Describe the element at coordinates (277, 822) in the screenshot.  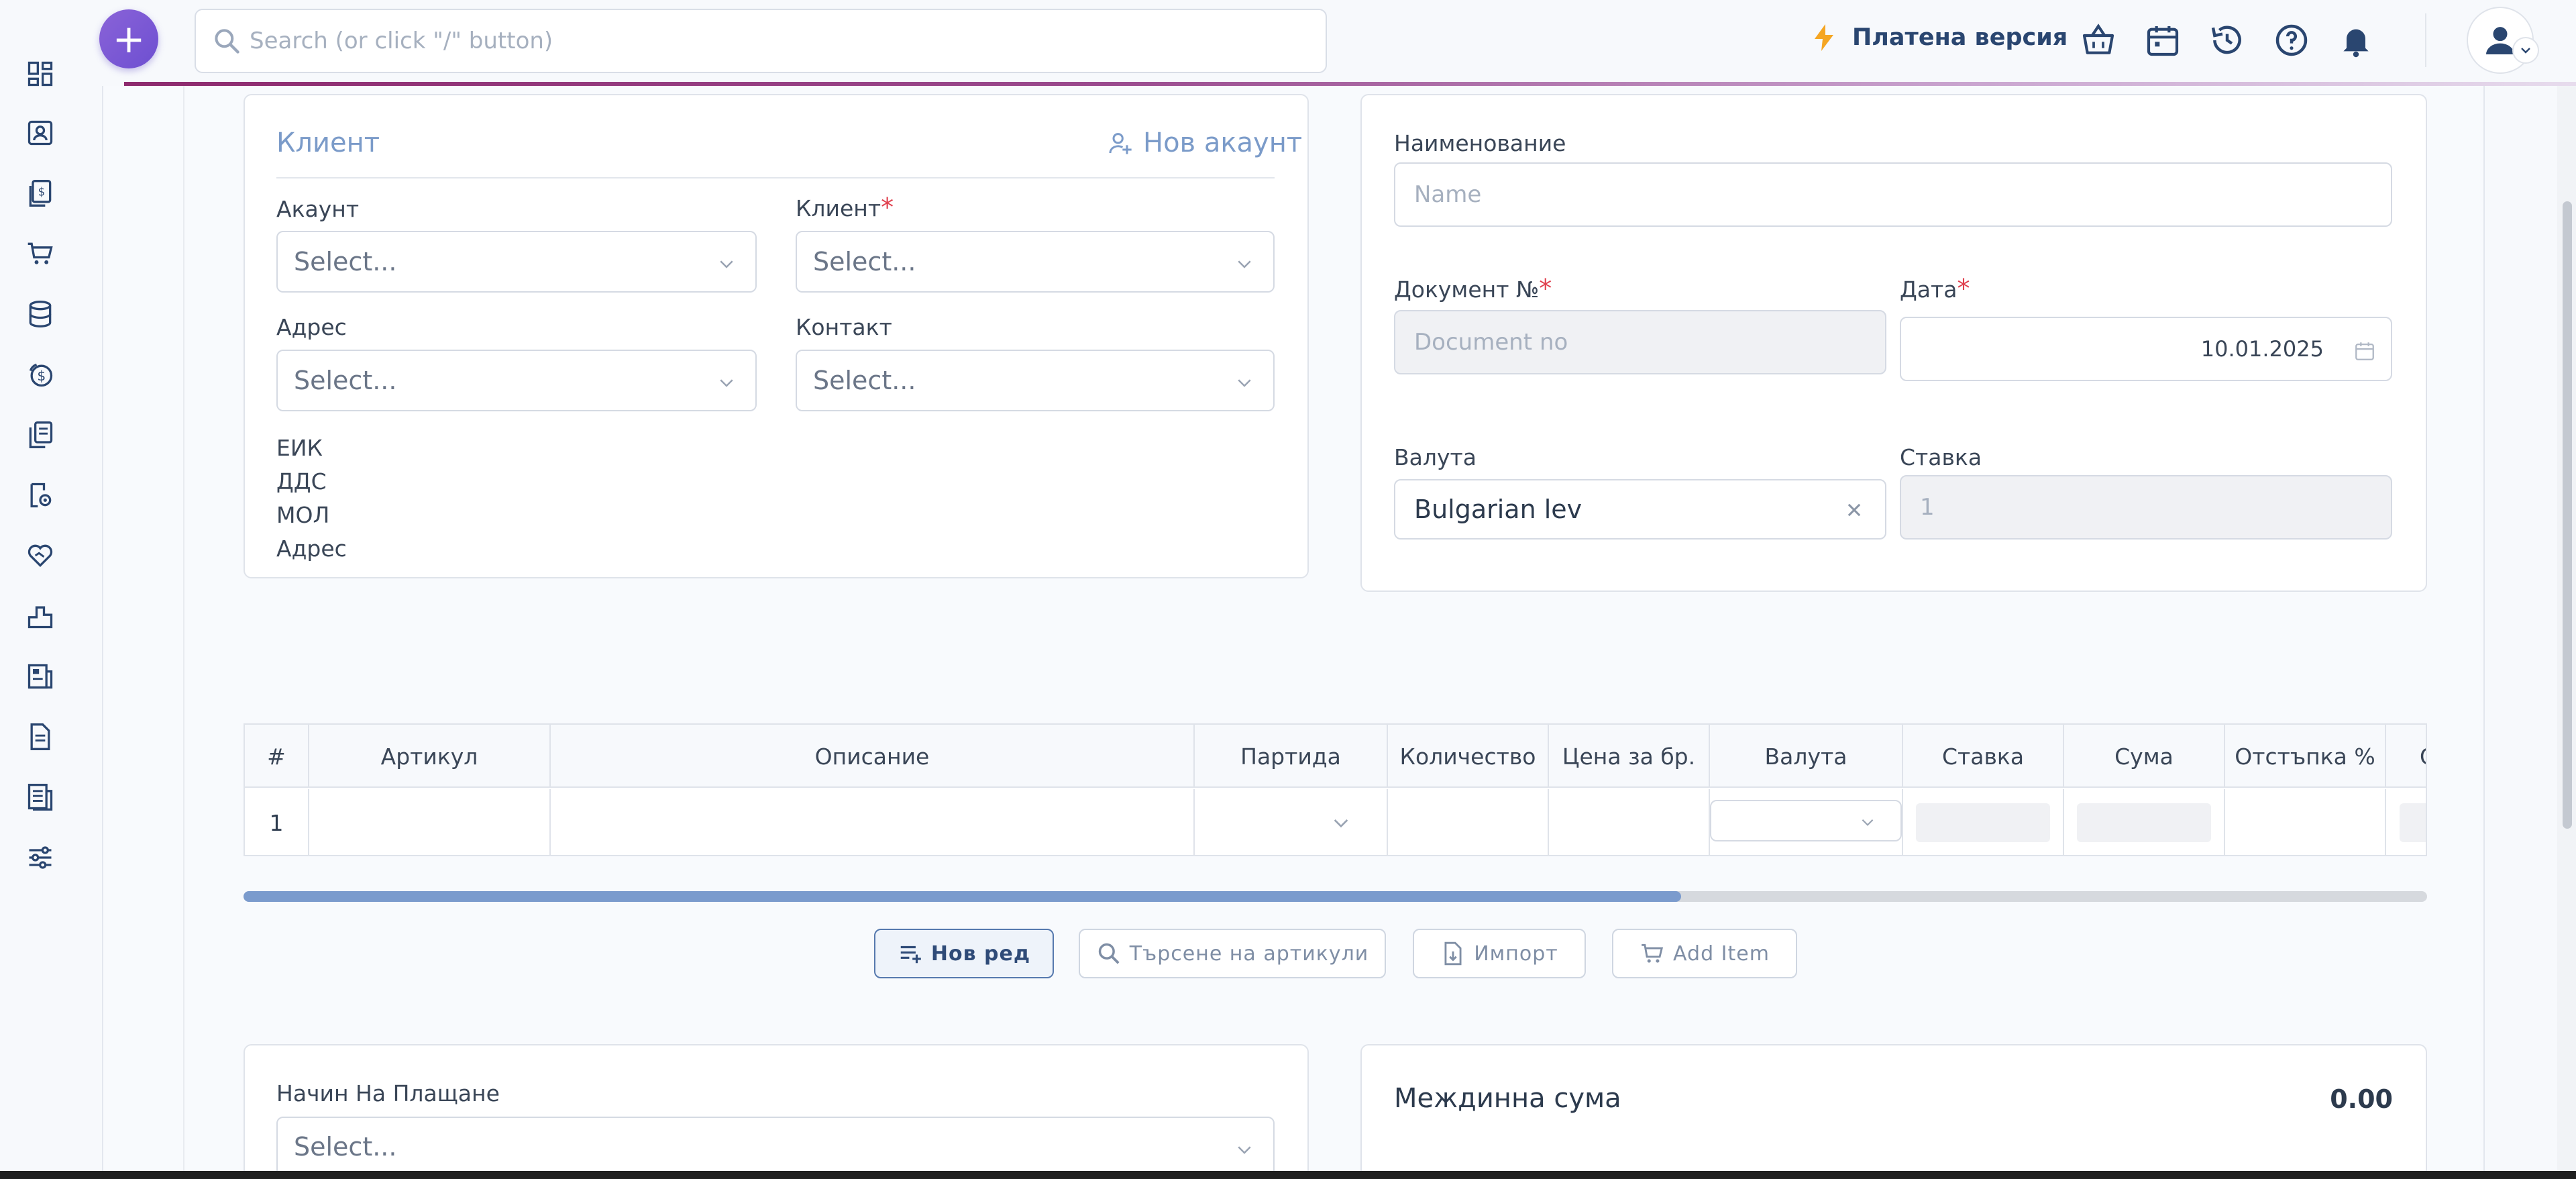
I see `row-number: 1` at that location.